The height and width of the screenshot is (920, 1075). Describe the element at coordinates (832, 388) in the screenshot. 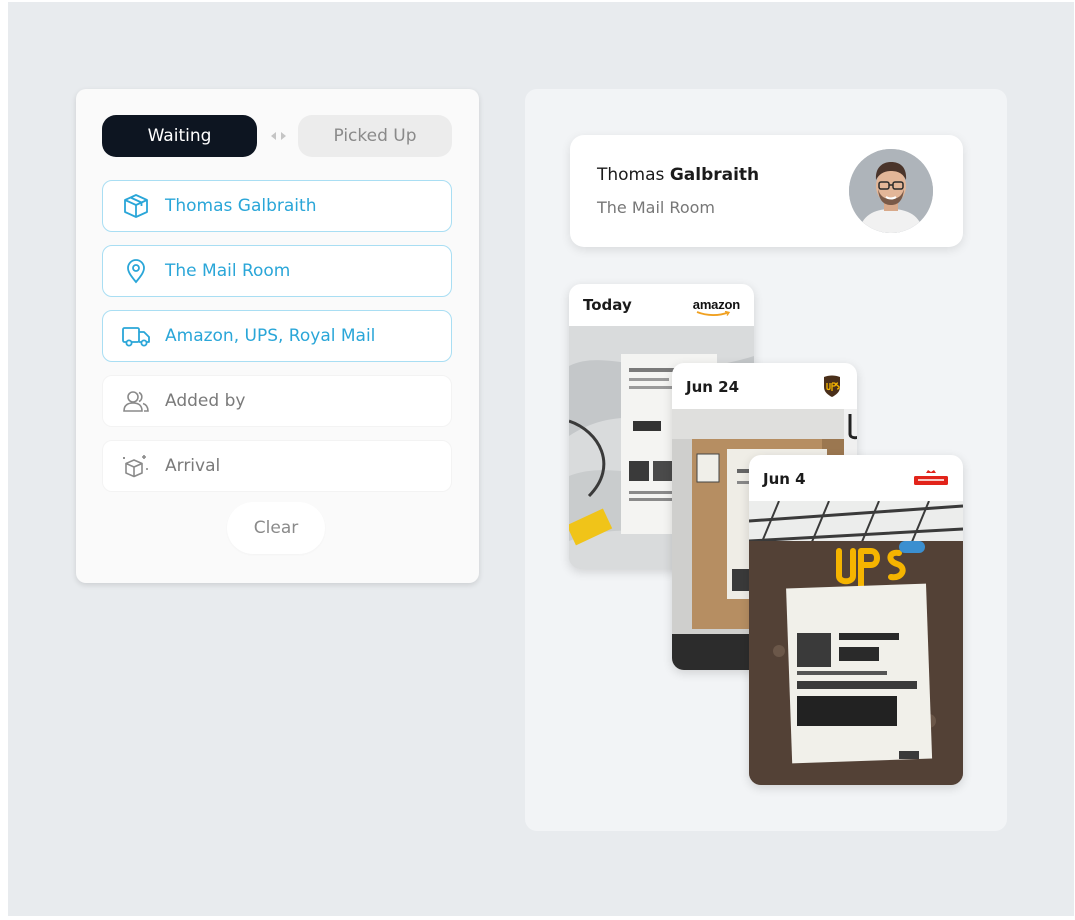

I see `ups-logo-icon` at that location.